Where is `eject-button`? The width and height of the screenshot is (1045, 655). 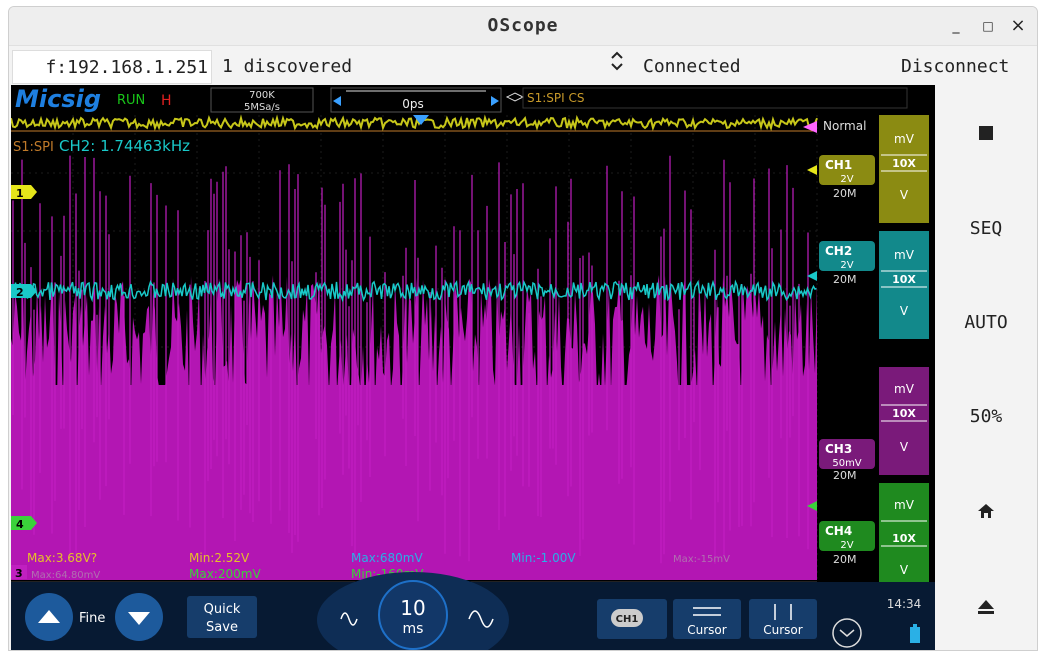
eject-button is located at coordinates (986, 607).